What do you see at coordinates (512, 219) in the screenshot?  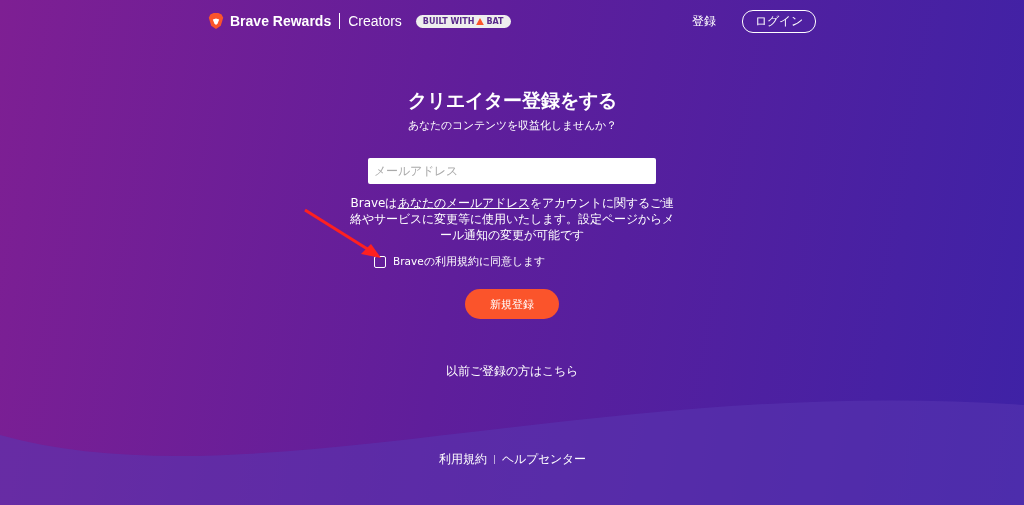 I see `email-usage-note: Braveはあなたのメールアドレスをアカウントに関するご連絡やサービスに変更等に使用いたします。設定ページからメール通知の変更が可能です` at bounding box center [512, 219].